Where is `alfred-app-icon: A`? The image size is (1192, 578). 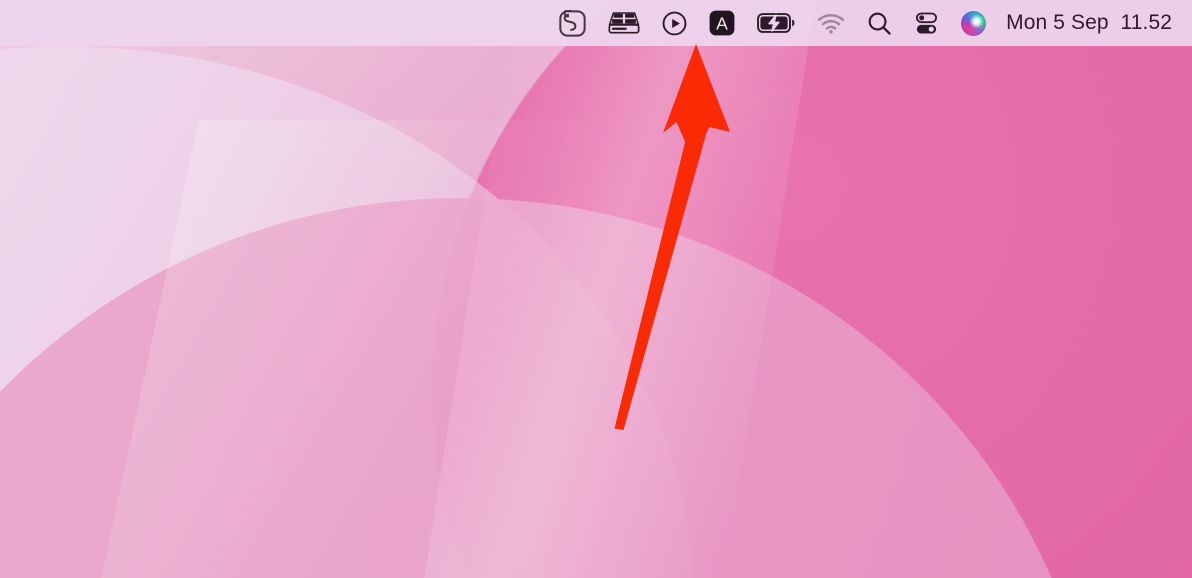
alfred-app-icon: A is located at coordinates (722, 23).